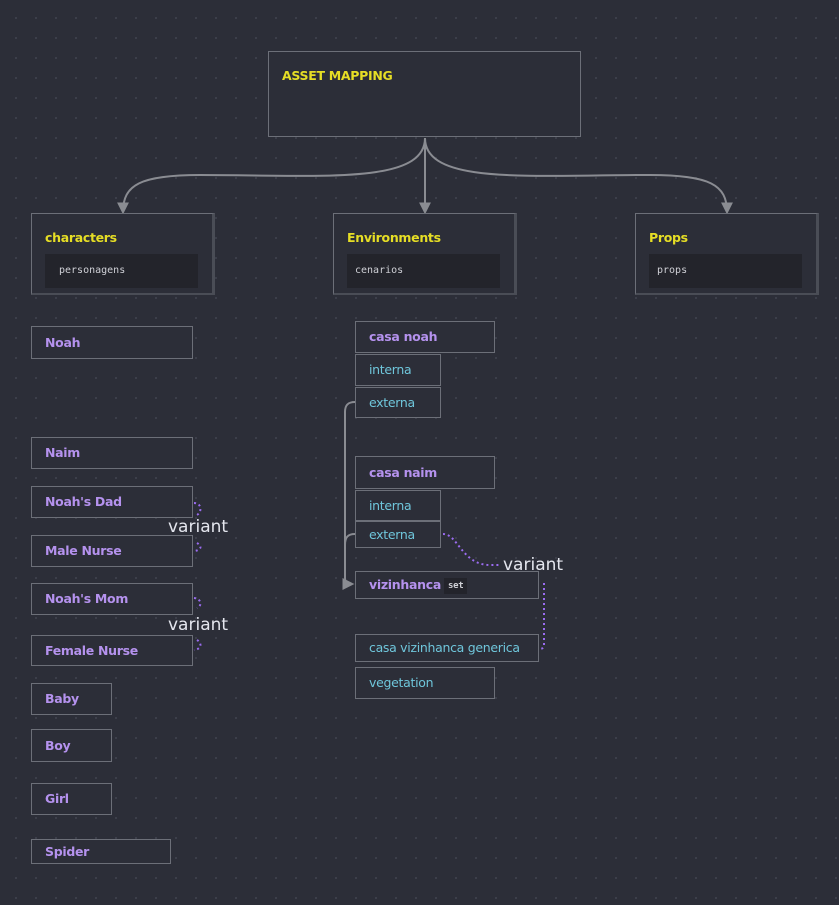 This screenshot has height=905, width=839. Describe the element at coordinates (112, 342) in the screenshot. I see `character-item: Noah` at that location.